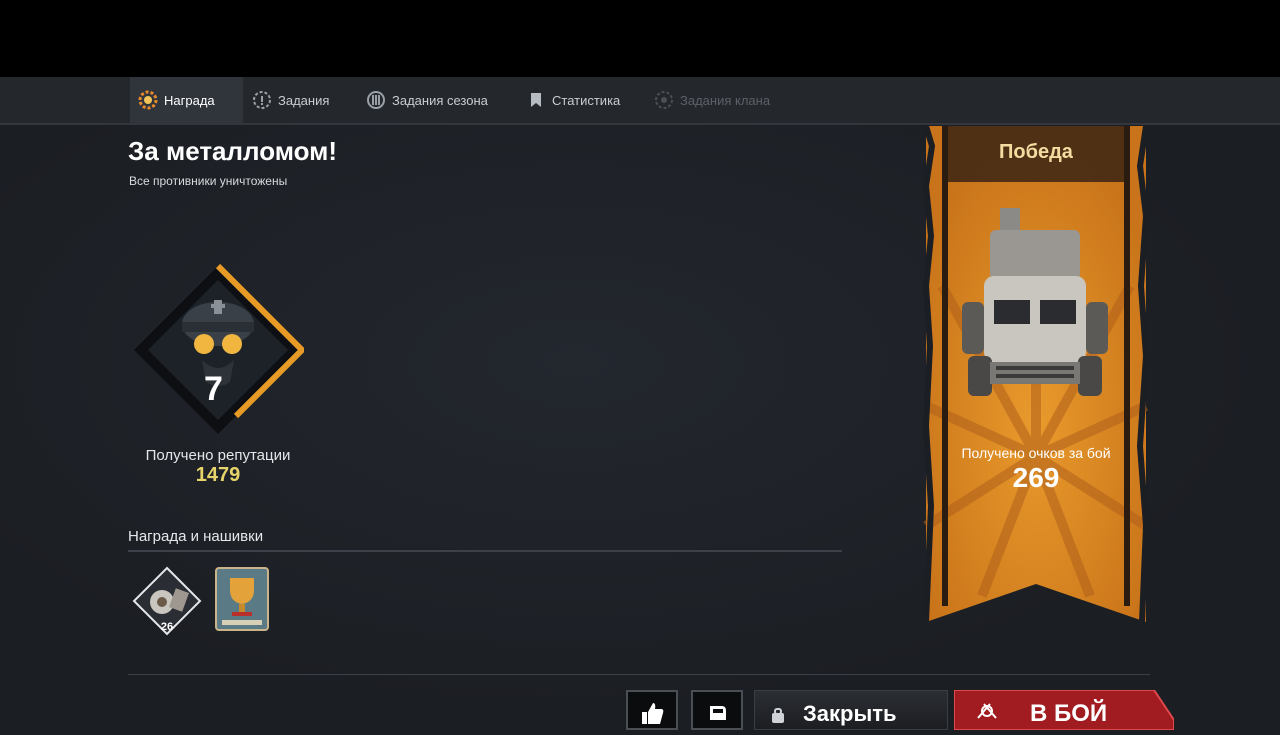 The height and width of the screenshot is (735, 1280). I want to click on page-subtitle: Все противники уничтожены, so click(208, 181).